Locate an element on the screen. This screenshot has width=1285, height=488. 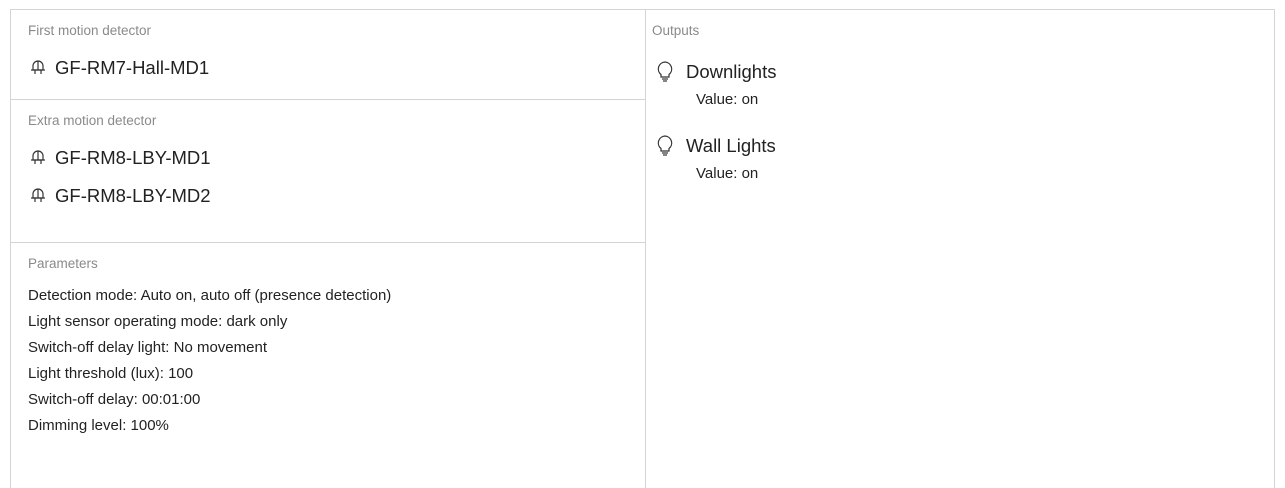
first-motion-detector-section: First motion detector GF-RM7-Hall-MD1 is located at coordinates (328, 55).